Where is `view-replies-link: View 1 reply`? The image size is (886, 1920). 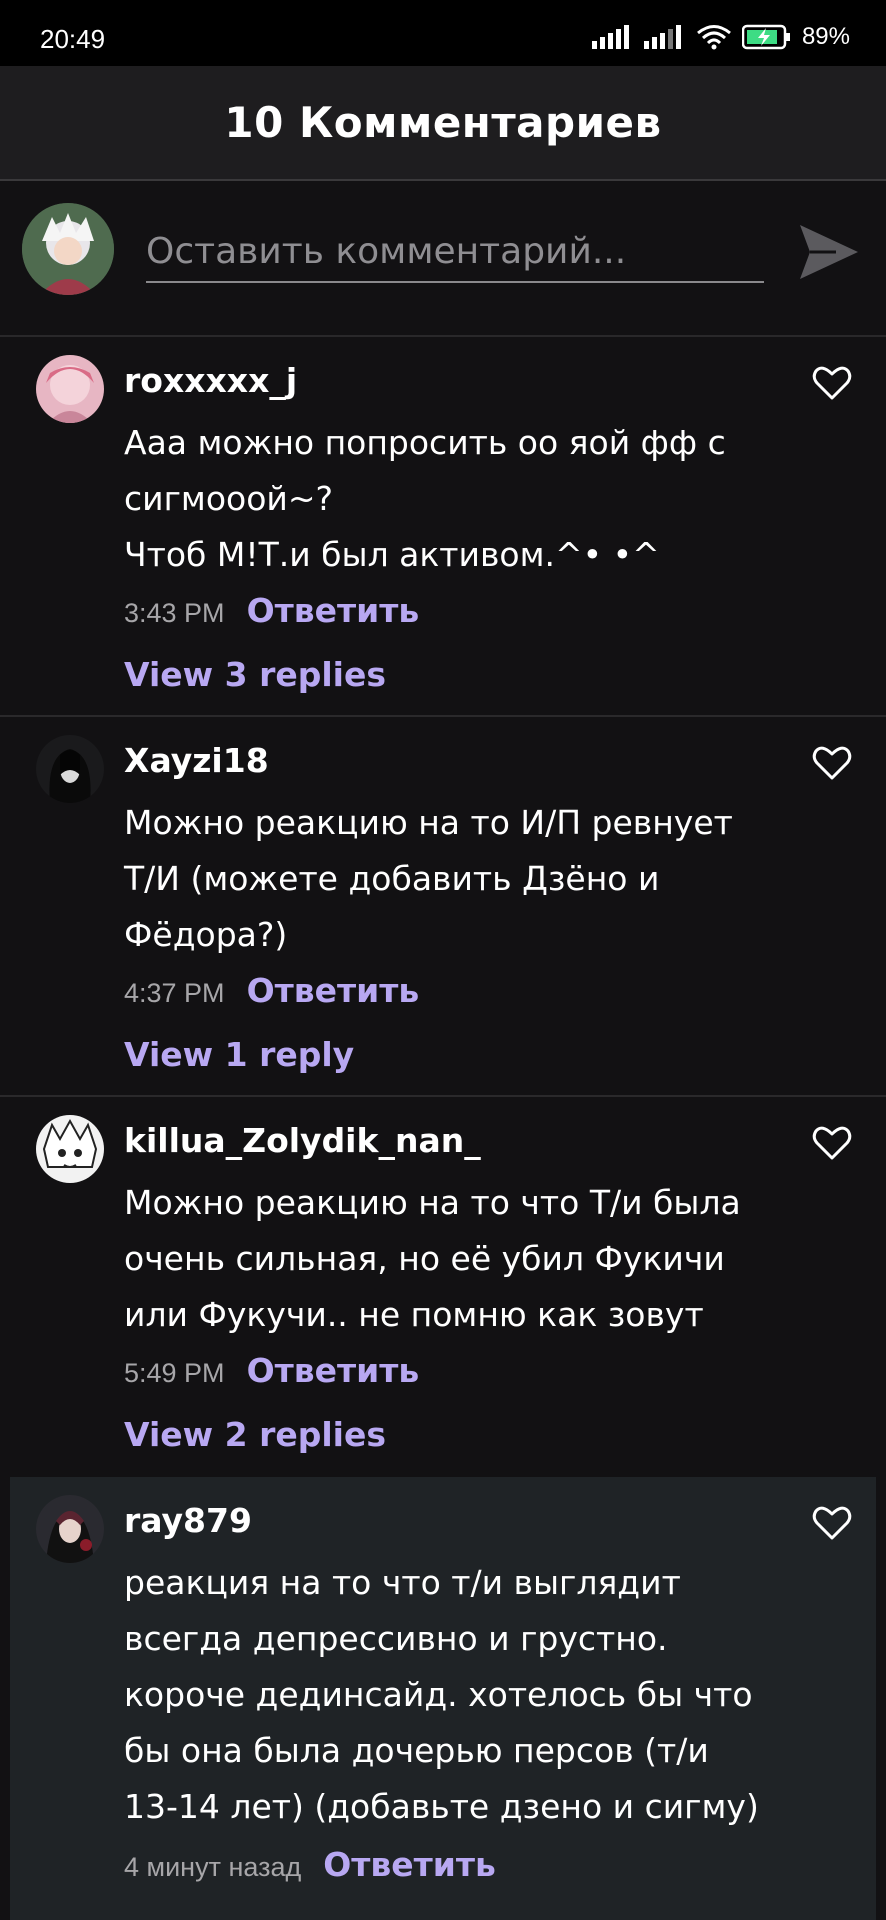
view-replies-link: View 1 reply is located at coordinates (239, 1054).